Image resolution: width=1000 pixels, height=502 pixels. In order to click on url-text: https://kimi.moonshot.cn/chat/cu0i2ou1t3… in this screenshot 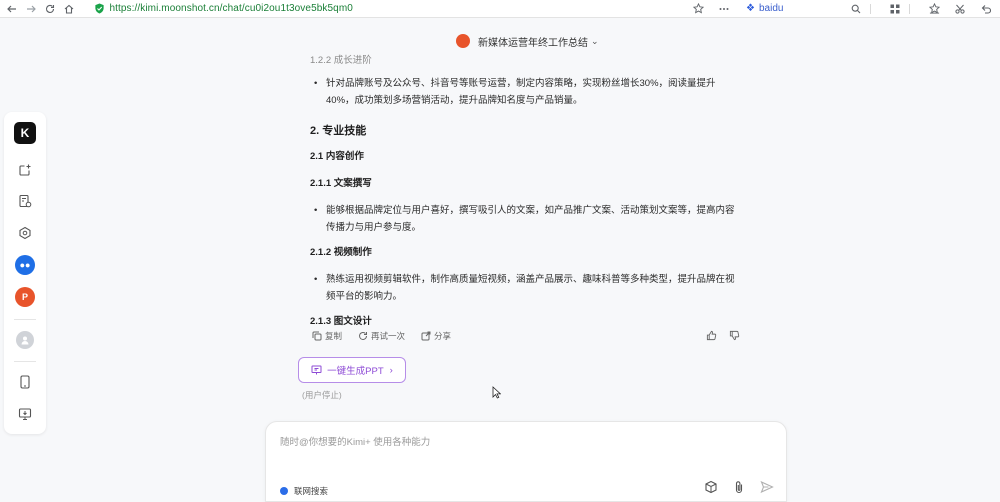, I will do `click(231, 8)`.